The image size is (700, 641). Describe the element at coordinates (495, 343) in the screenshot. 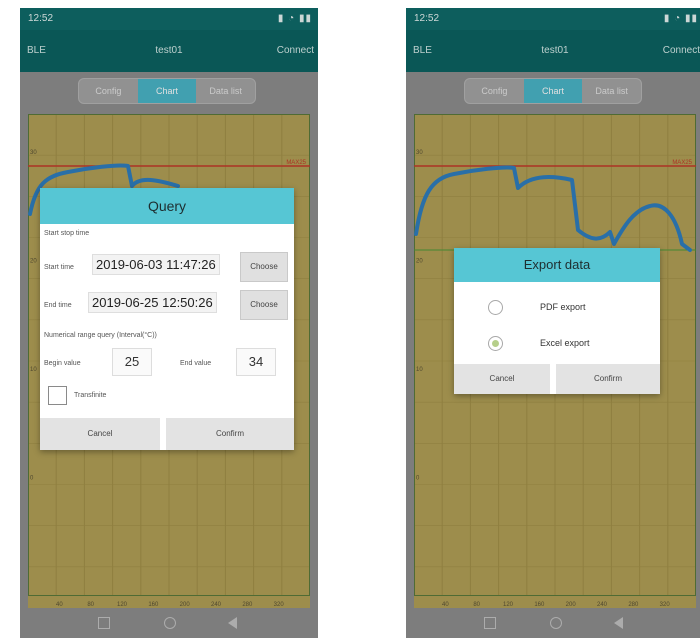

I see `excel-export-radio` at that location.